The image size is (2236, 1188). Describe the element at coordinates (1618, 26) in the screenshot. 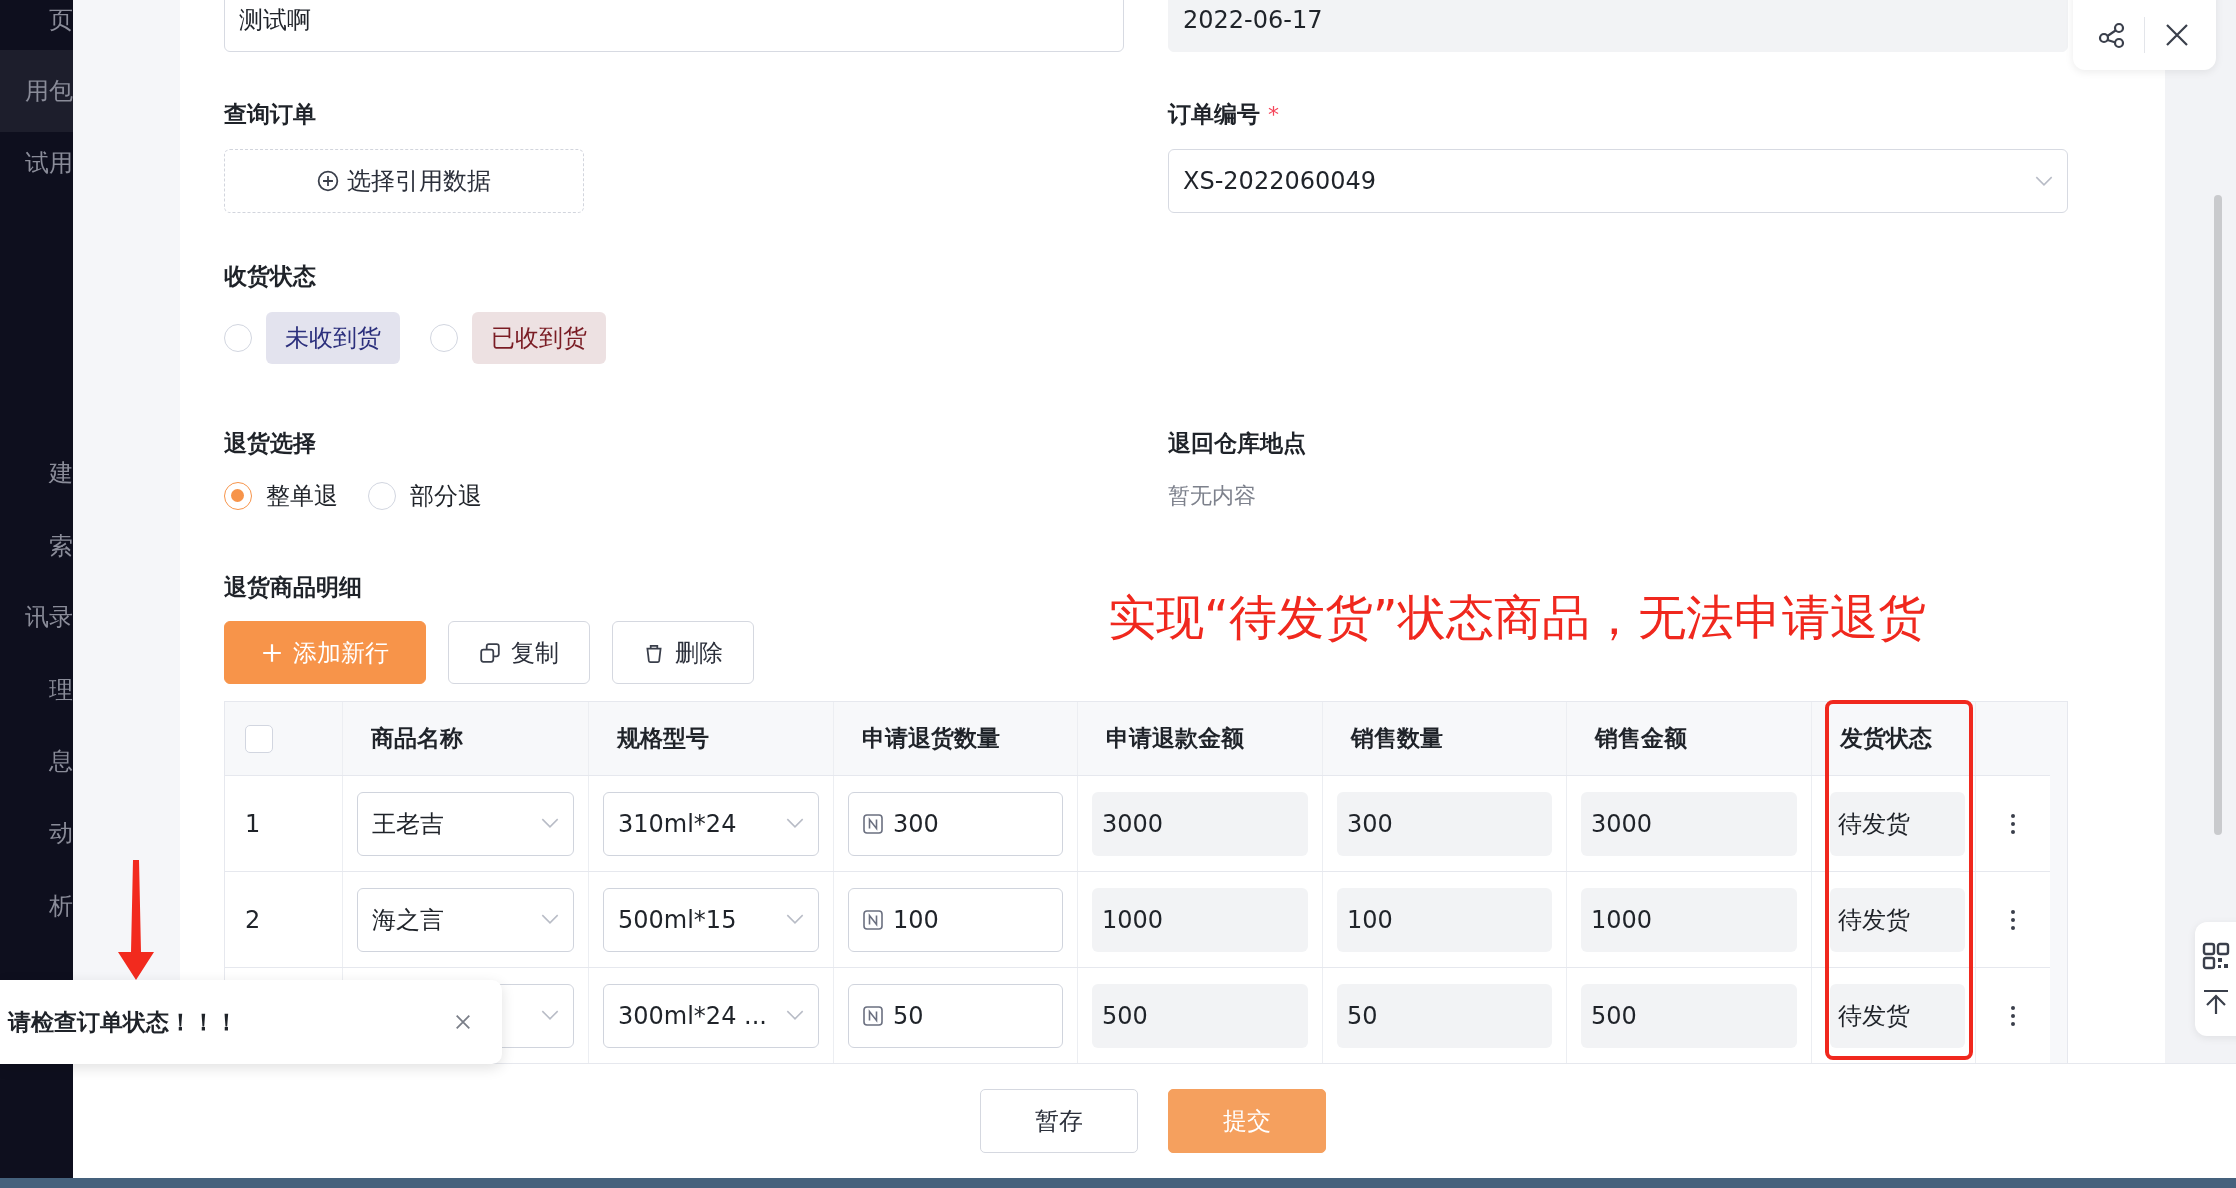

I see `text-field: 2022-06-17` at that location.